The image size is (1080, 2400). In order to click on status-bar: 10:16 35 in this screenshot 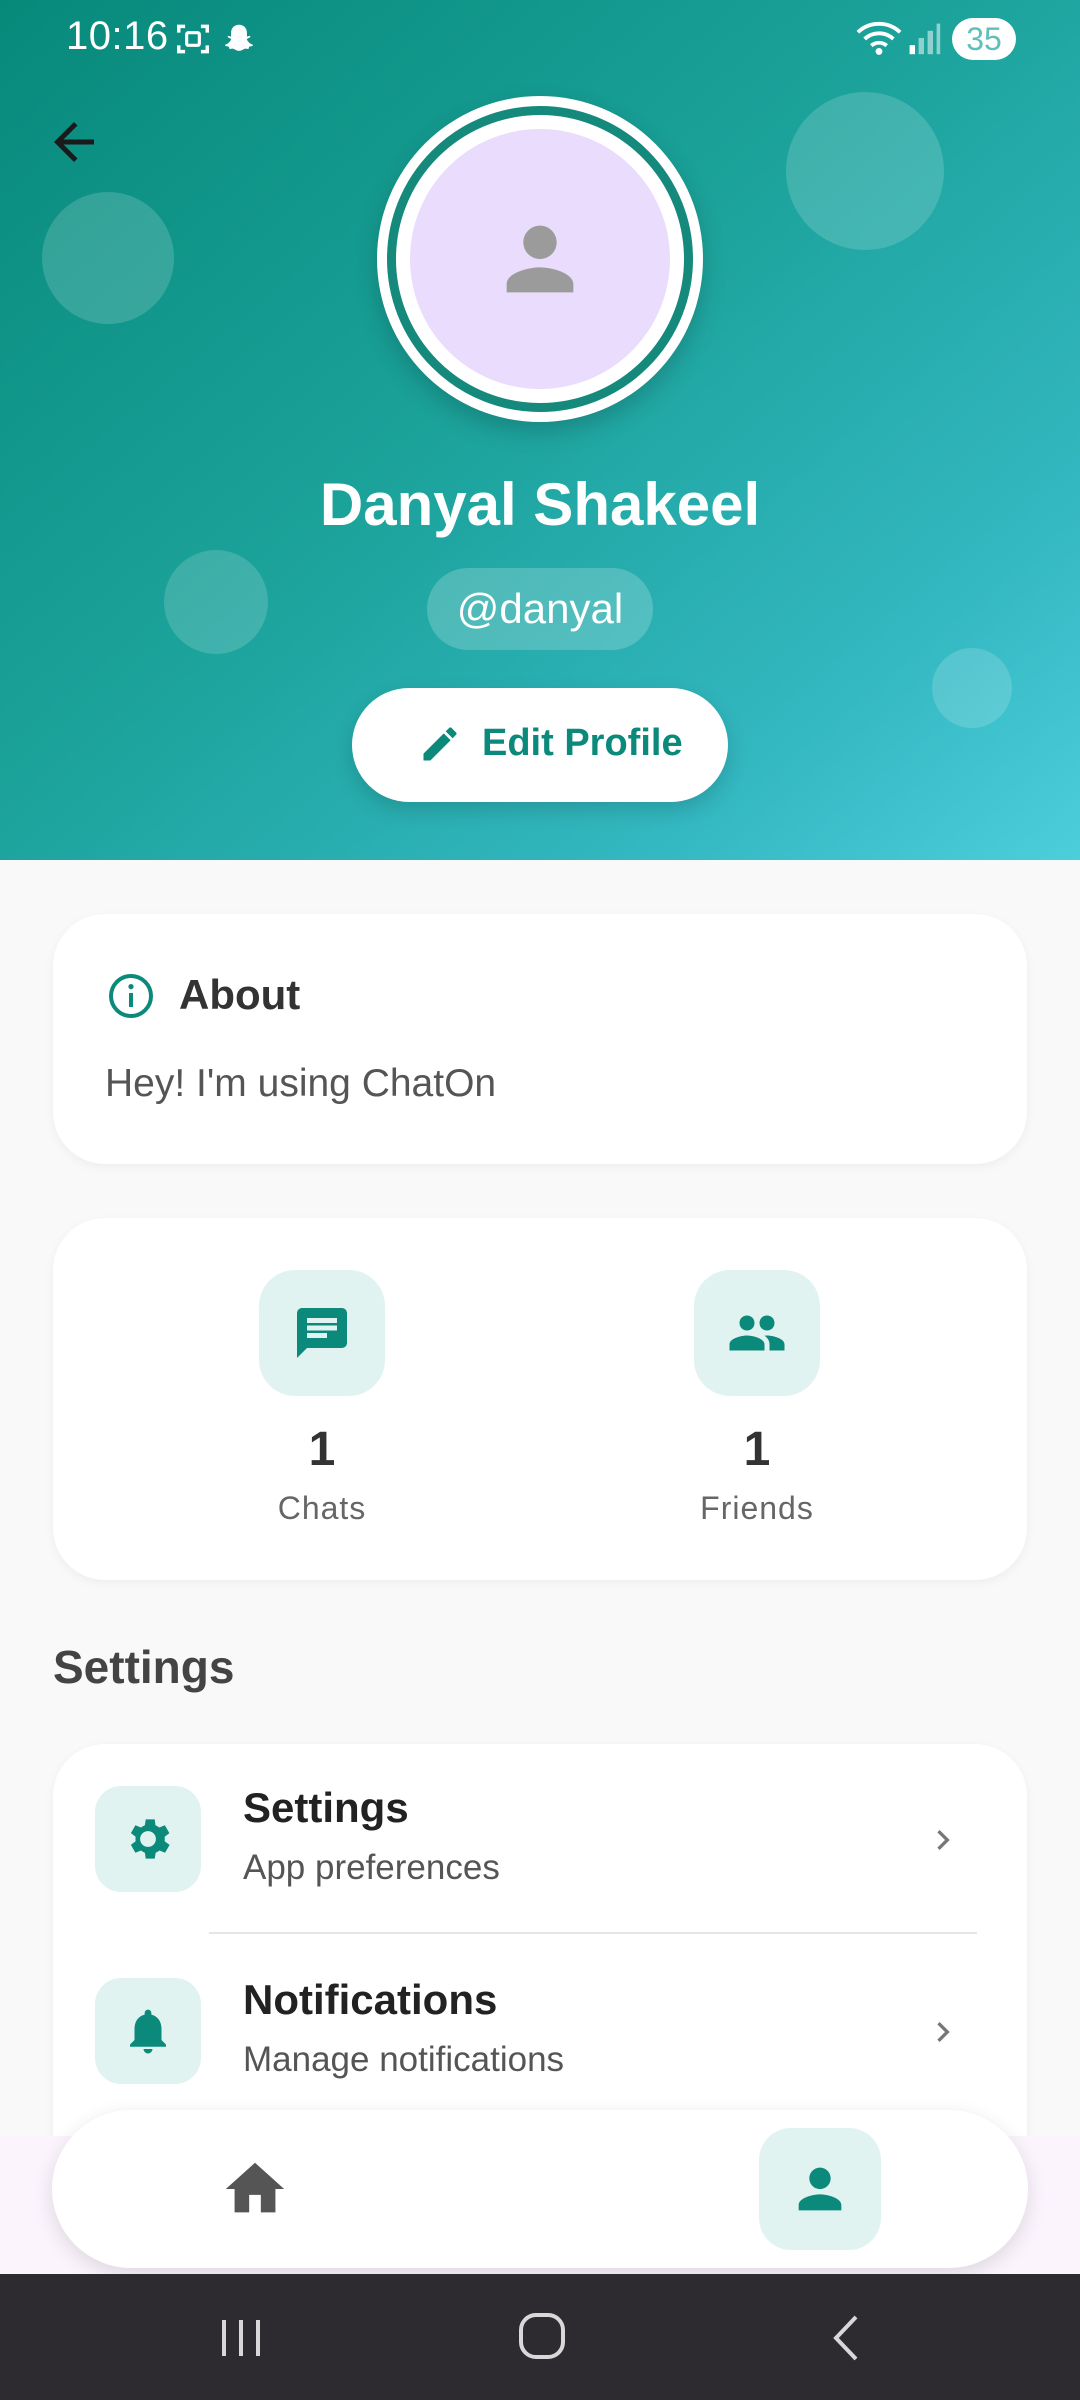, I will do `click(540, 40)`.